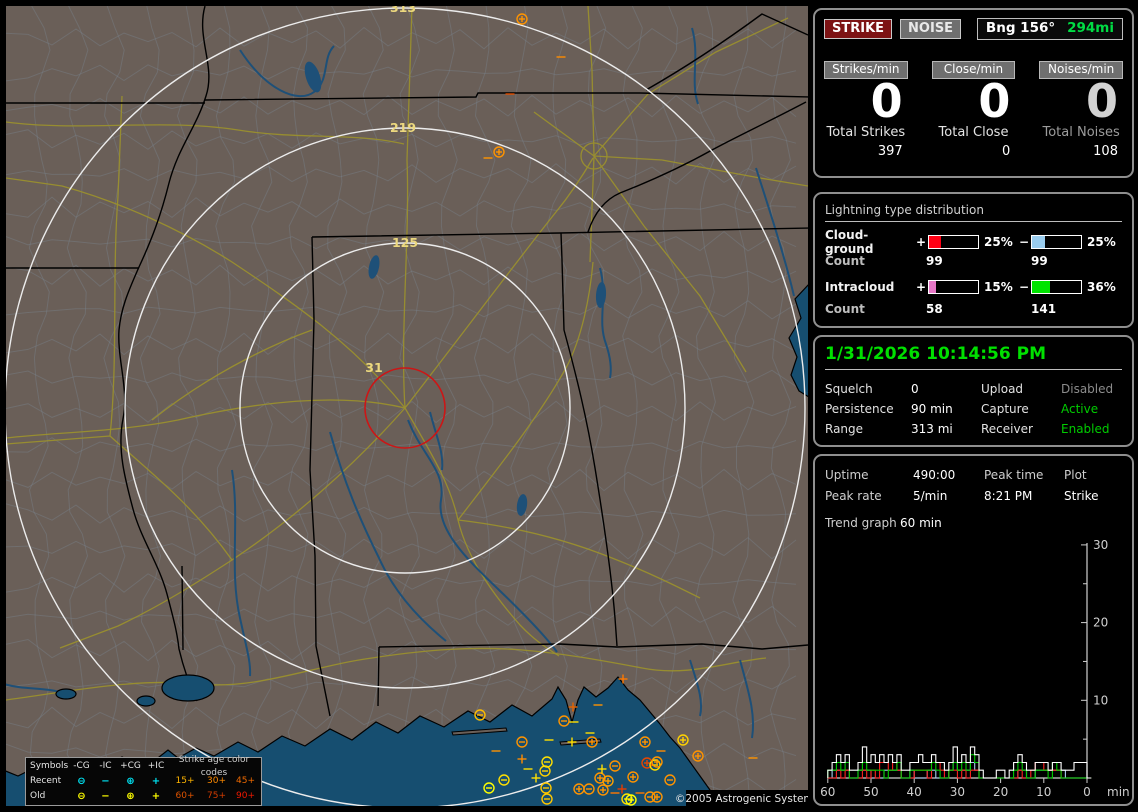 The width and height of the screenshot is (1138, 812). I want to click on minus-sign: −, so click(1024, 242).